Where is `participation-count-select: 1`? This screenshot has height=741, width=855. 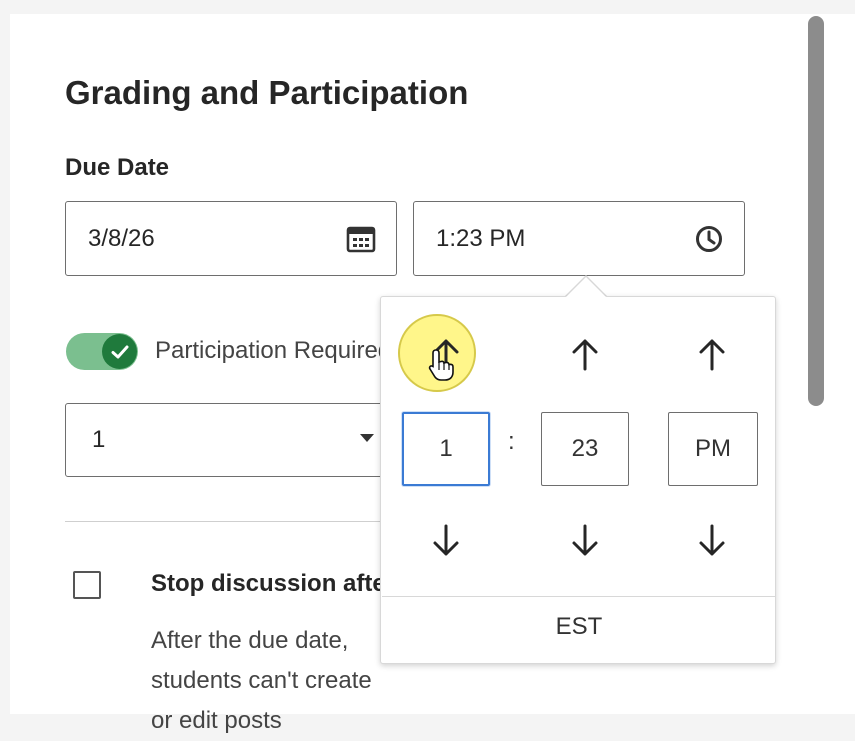
participation-count-select: 1 is located at coordinates (230, 440).